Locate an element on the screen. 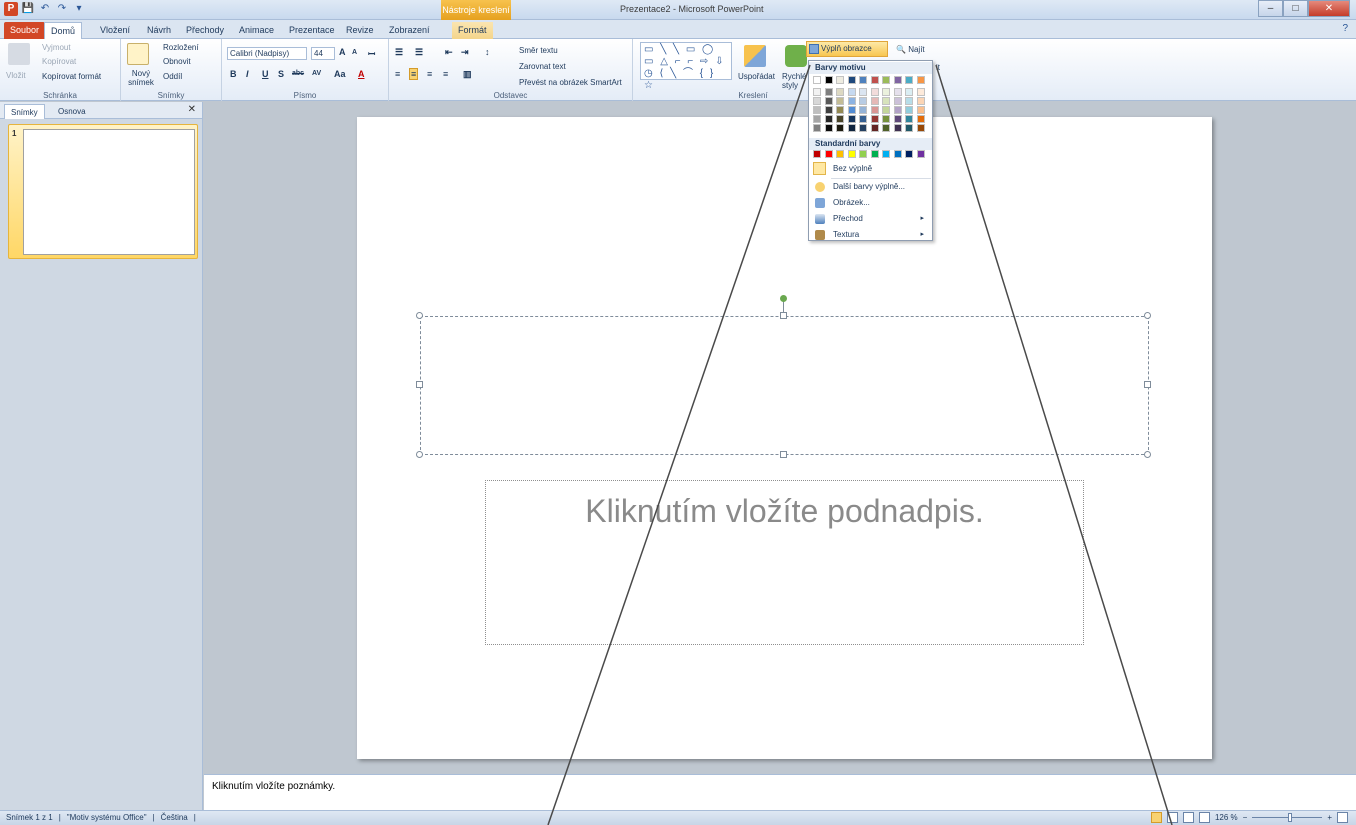  align-left-button: ≡ is located at coordinates (397, 74).